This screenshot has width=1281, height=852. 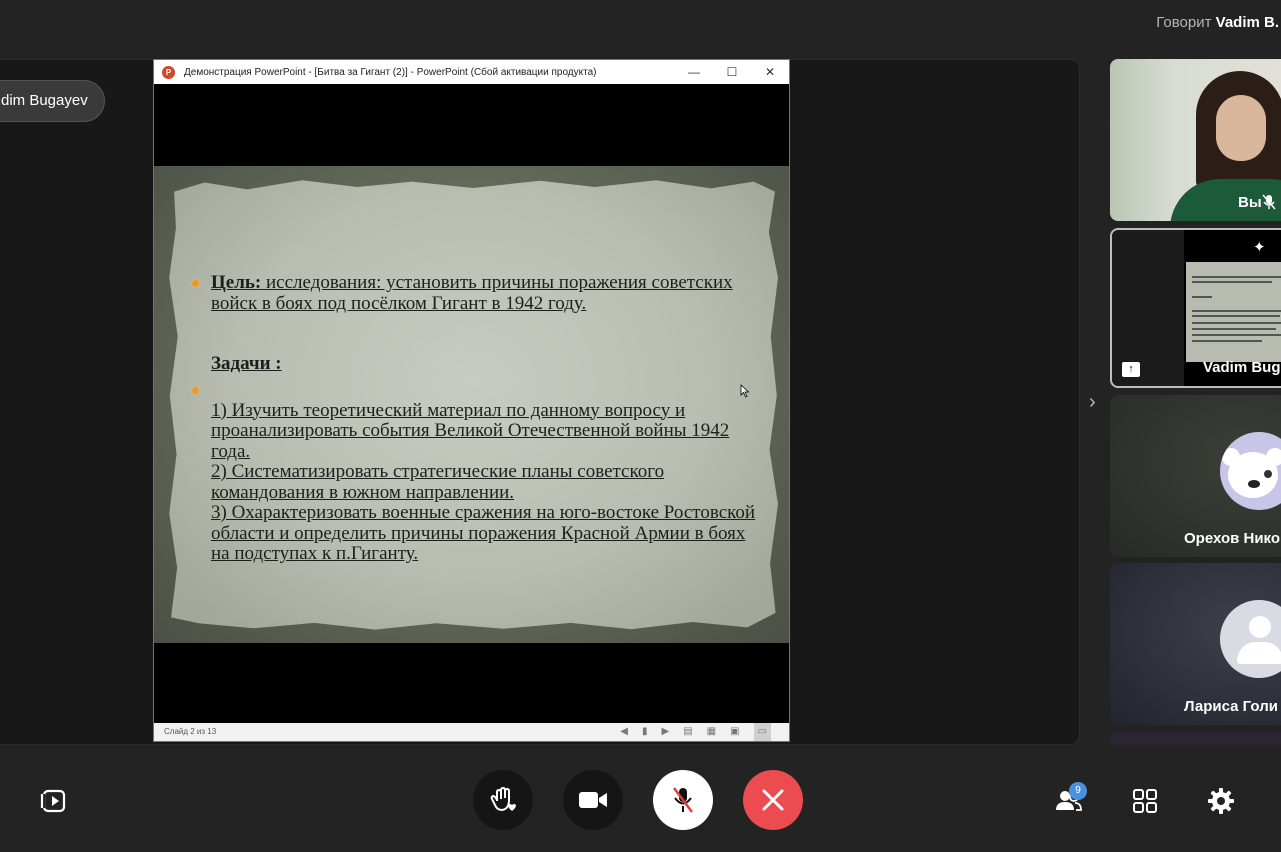 I want to click on minimize-button: —, so click(x=694, y=72).